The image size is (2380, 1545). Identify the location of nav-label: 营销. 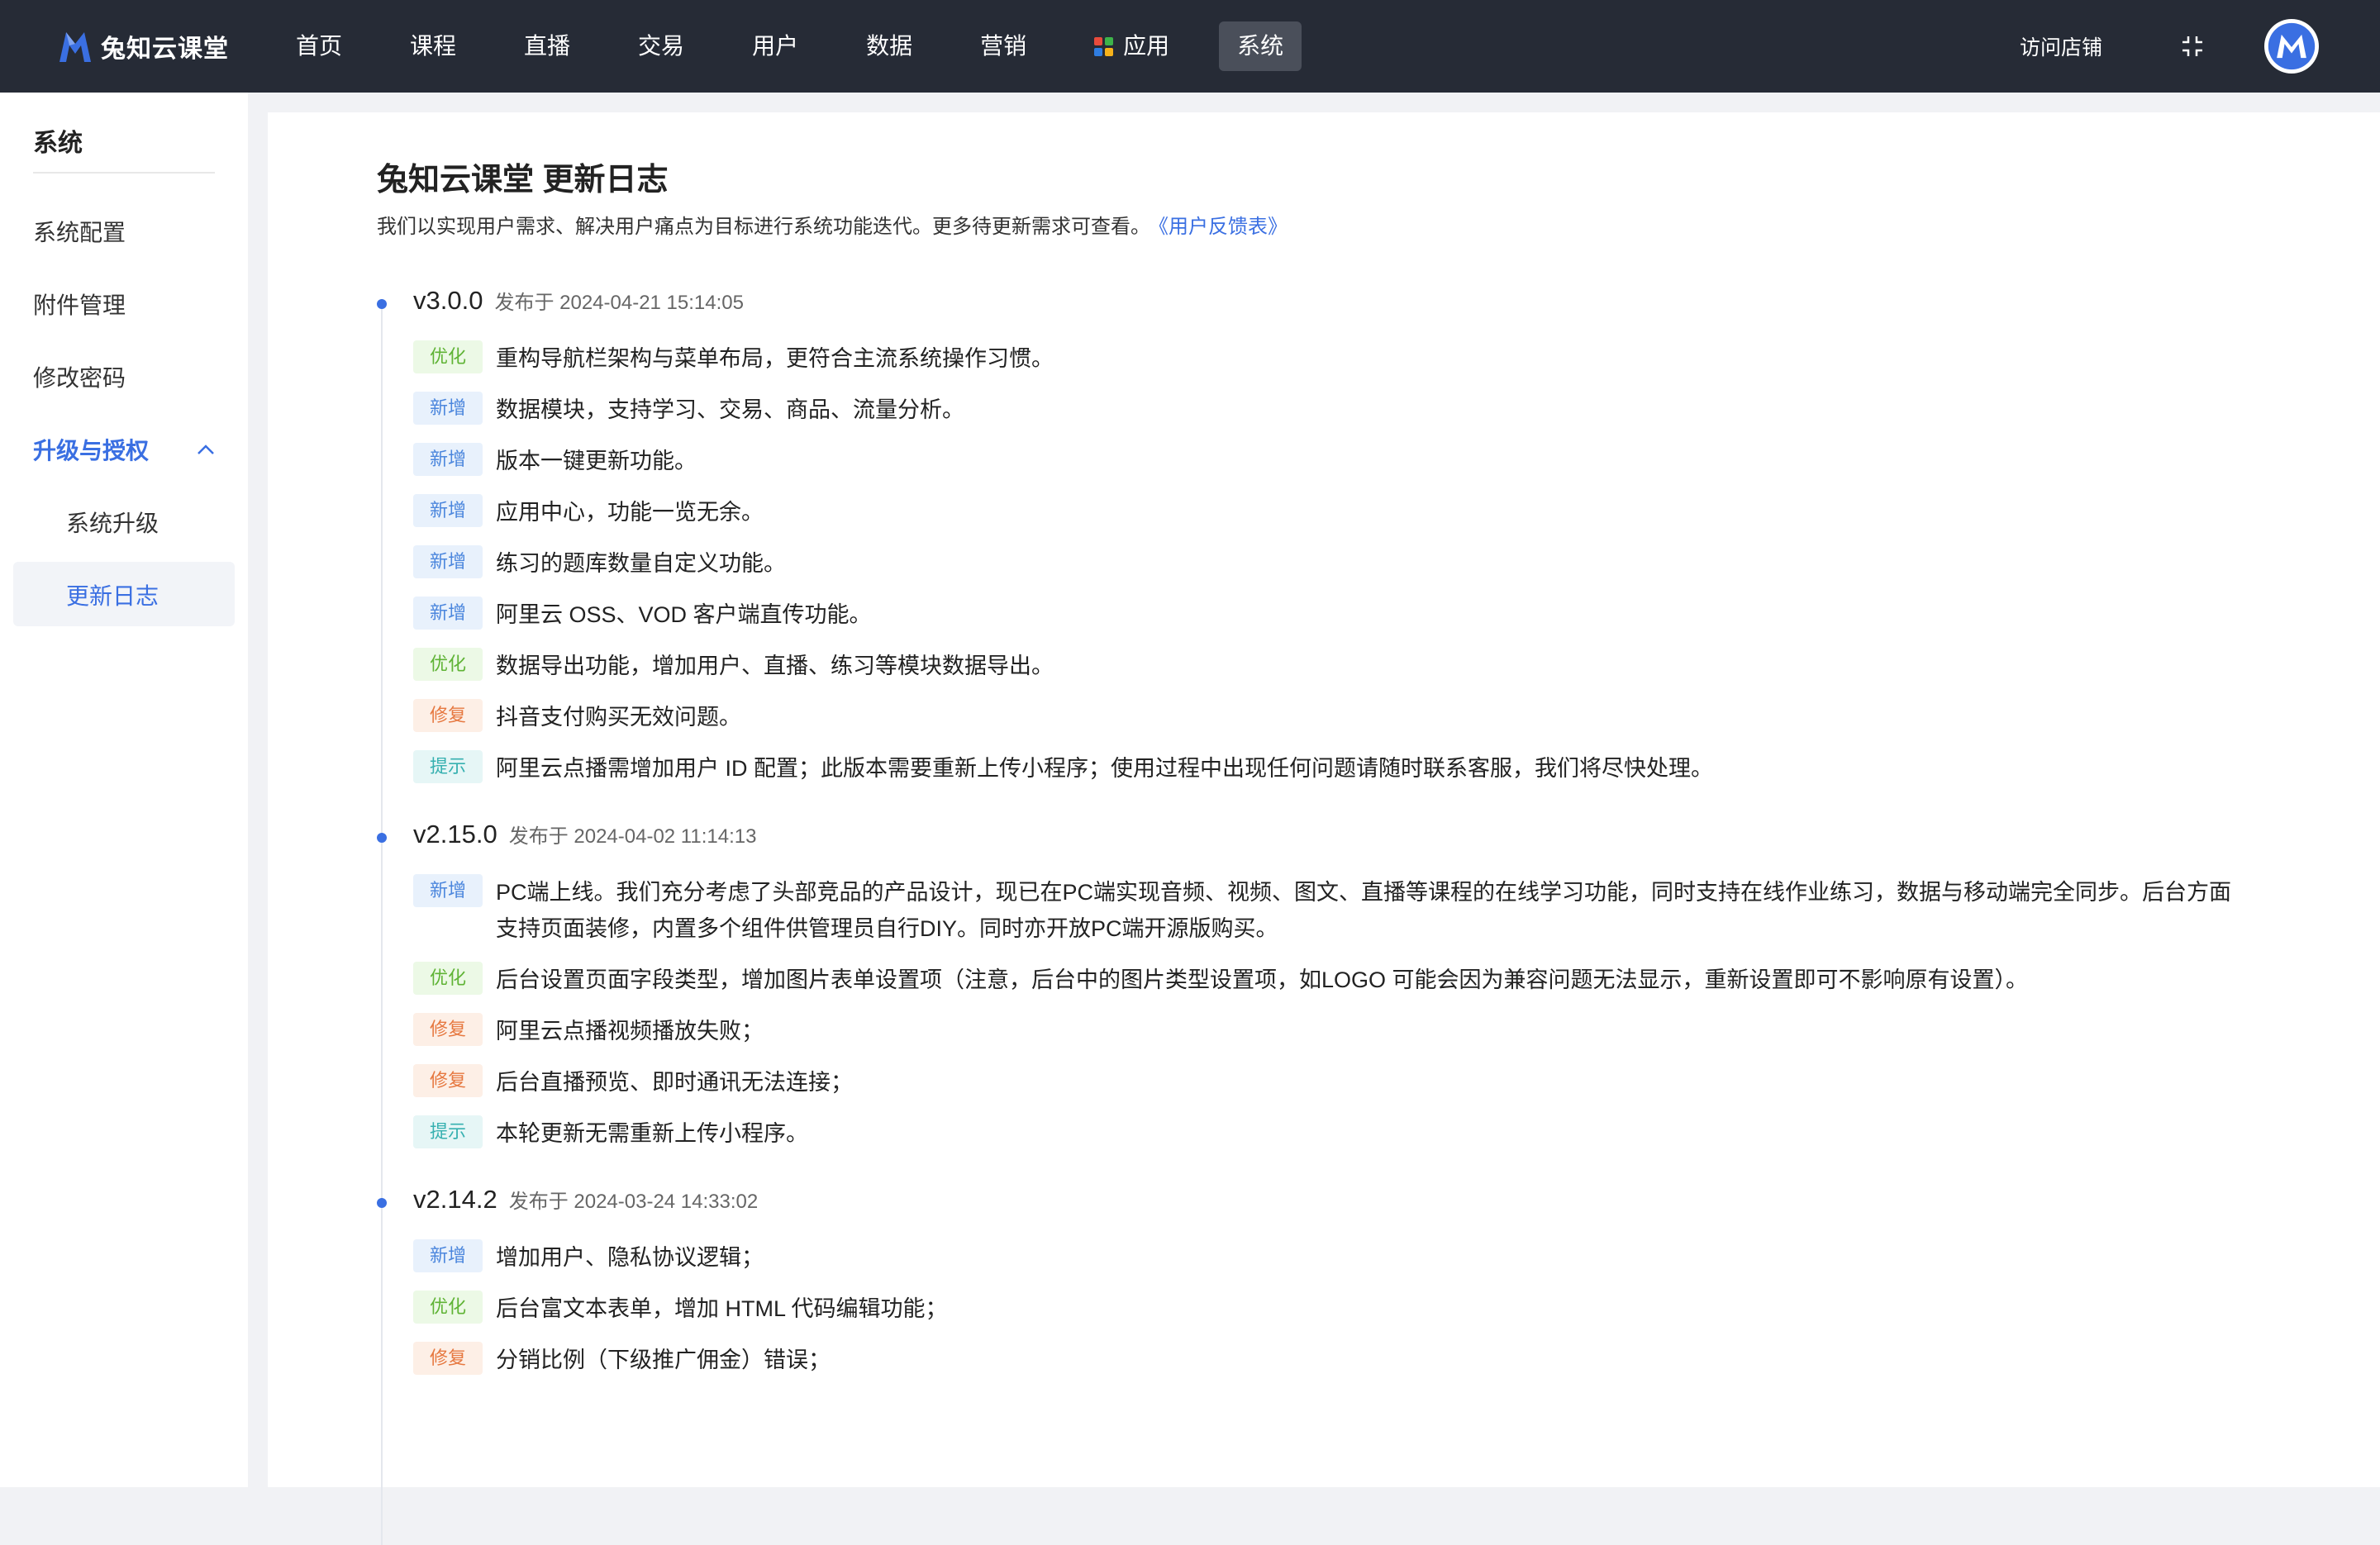
(1003, 46).